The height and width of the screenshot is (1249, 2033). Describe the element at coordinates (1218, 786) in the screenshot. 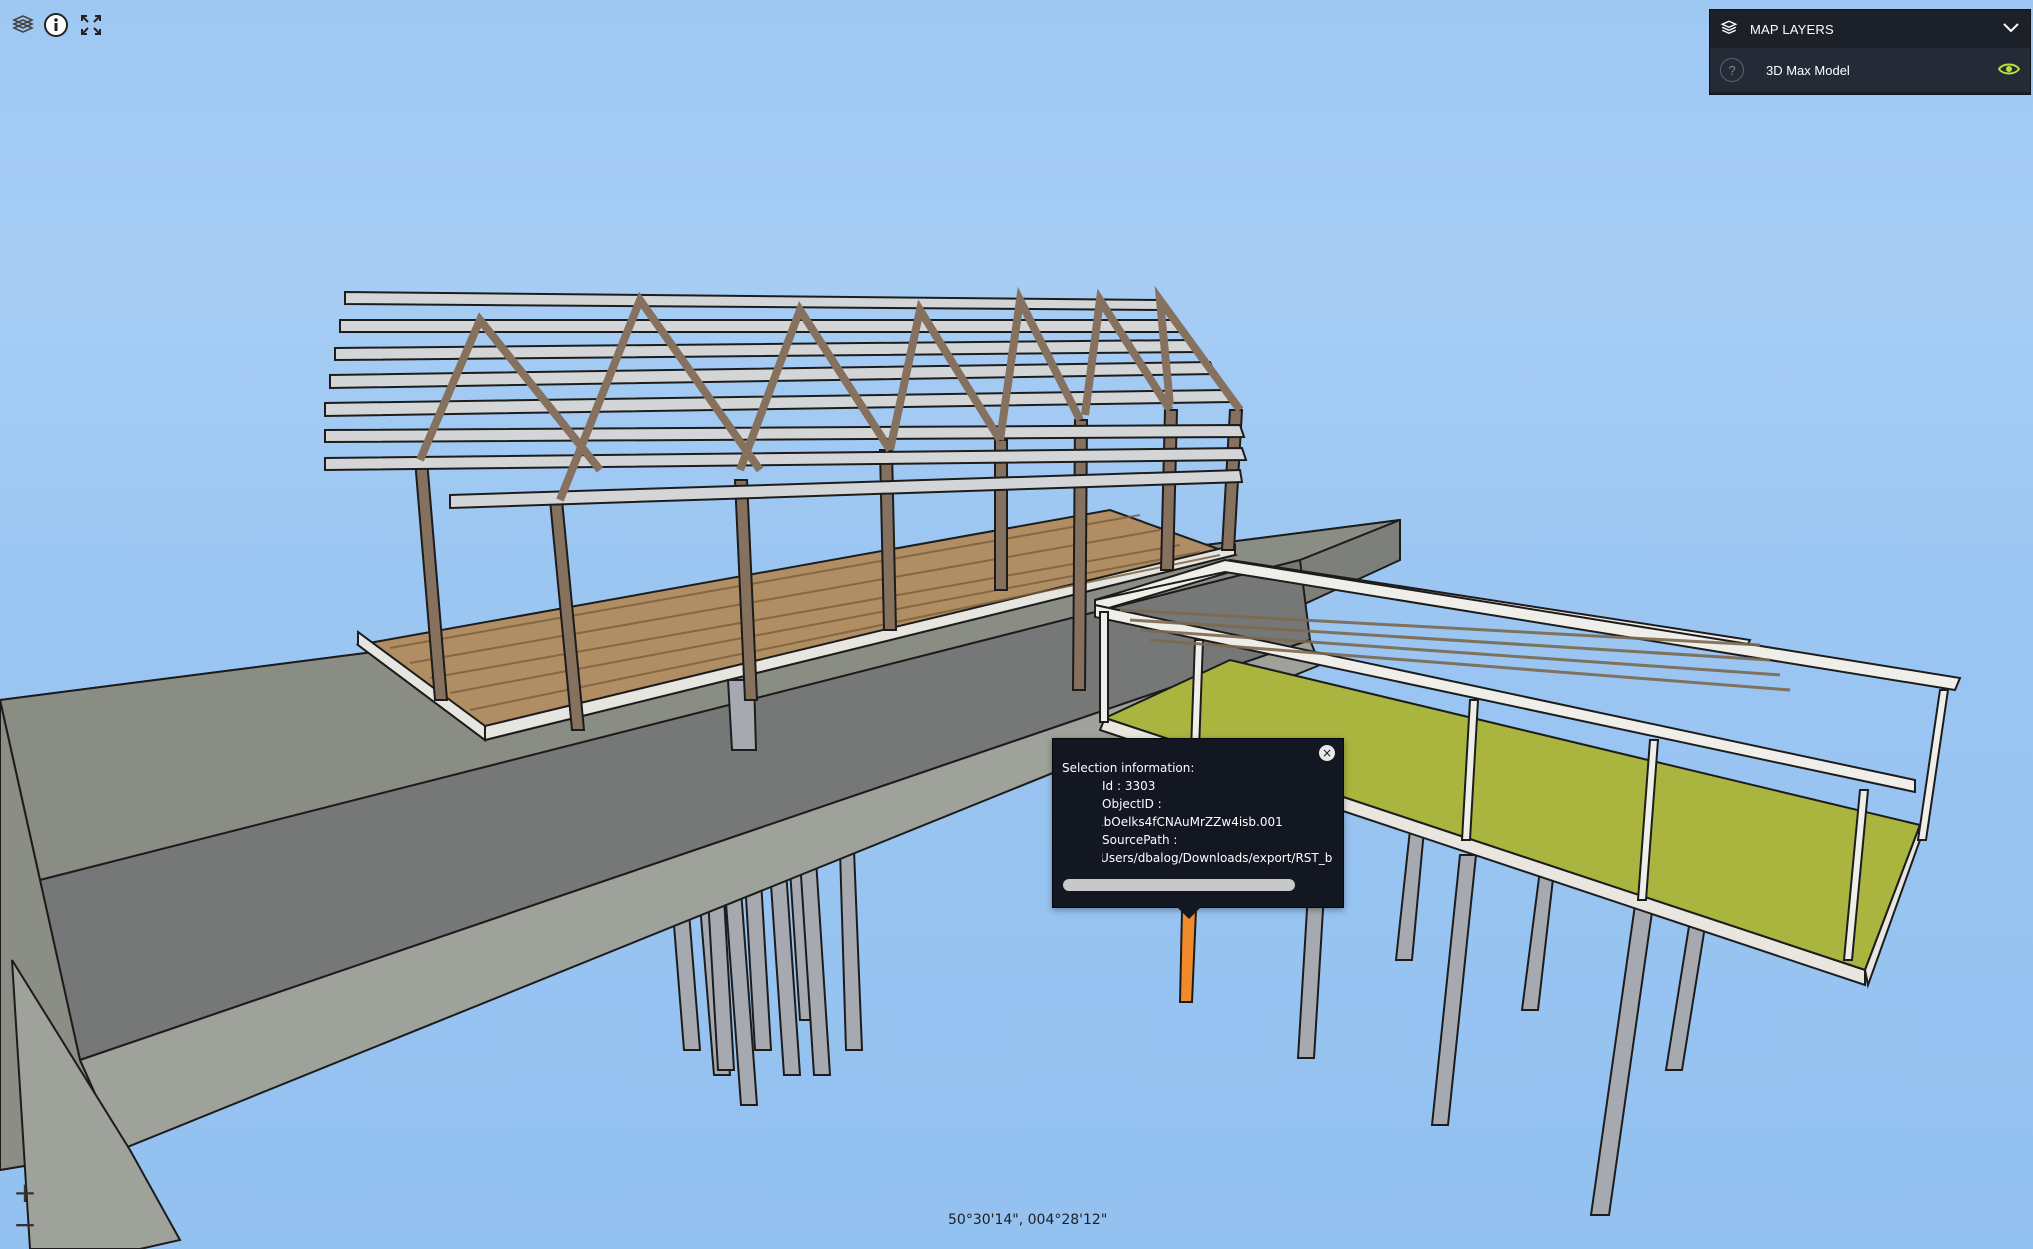

I see `attribute-id: Id : 3303` at that location.